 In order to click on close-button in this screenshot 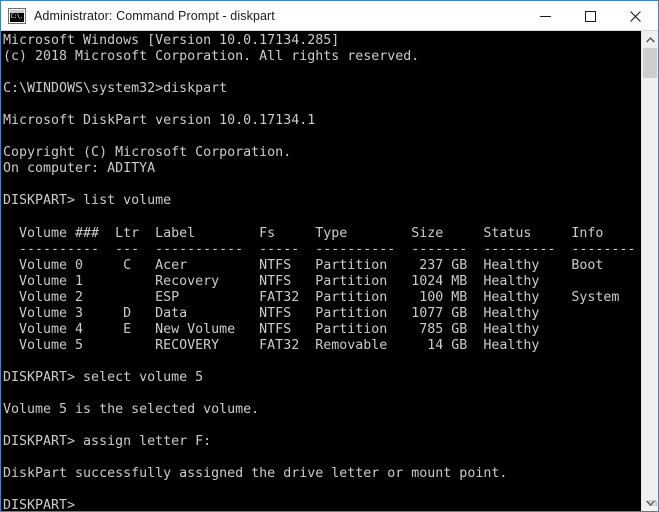, I will do `click(635, 16)`.